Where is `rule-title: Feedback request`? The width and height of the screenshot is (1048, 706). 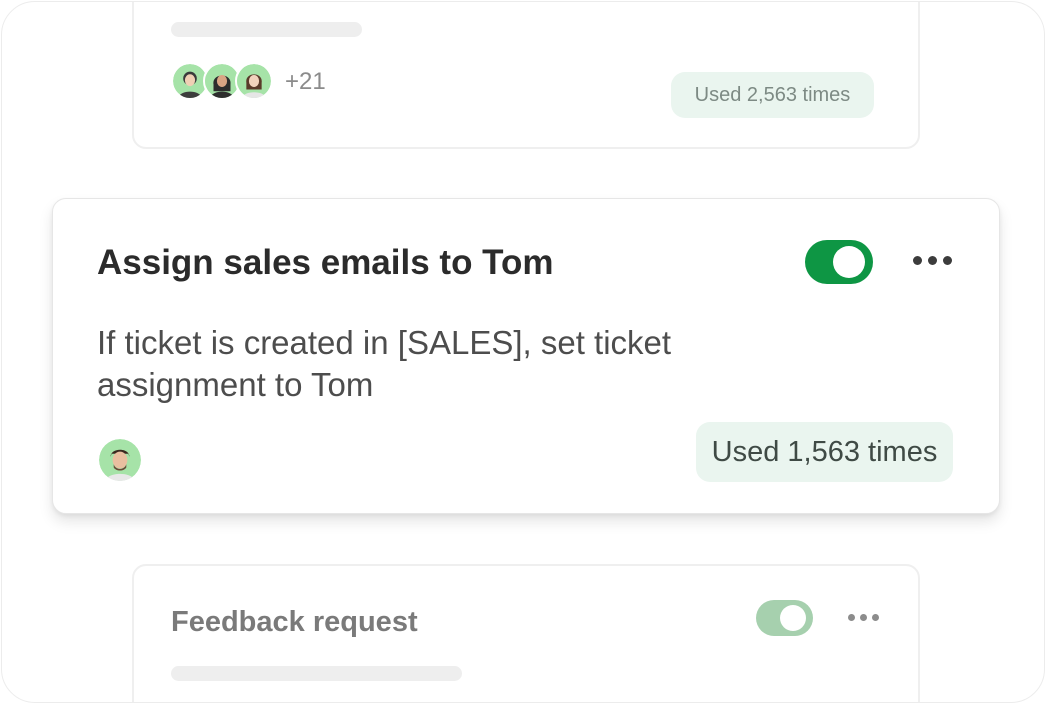 rule-title: Feedback request is located at coordinates (294, 622).